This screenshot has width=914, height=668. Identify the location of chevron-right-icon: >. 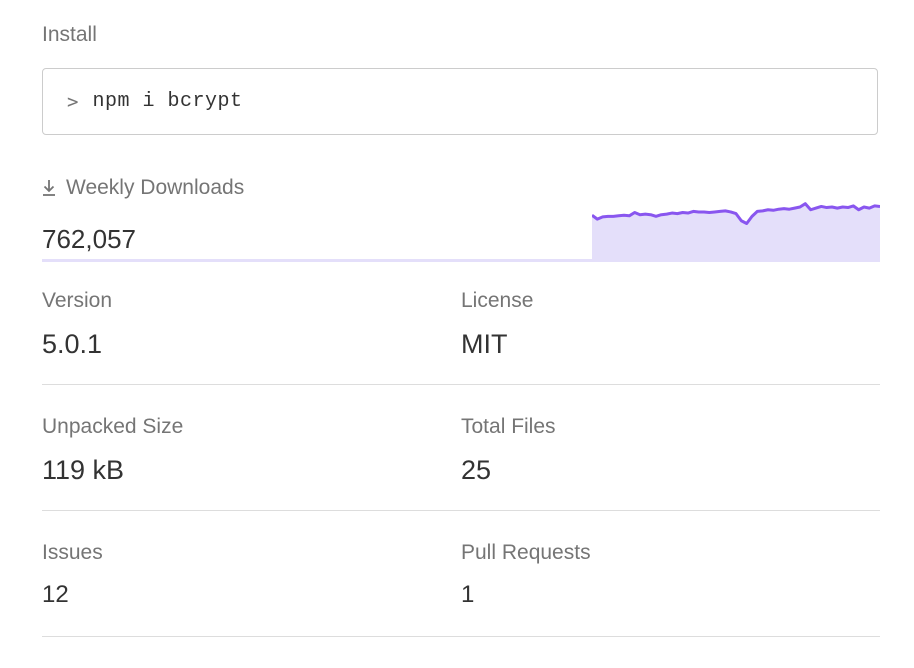
(73, 101).